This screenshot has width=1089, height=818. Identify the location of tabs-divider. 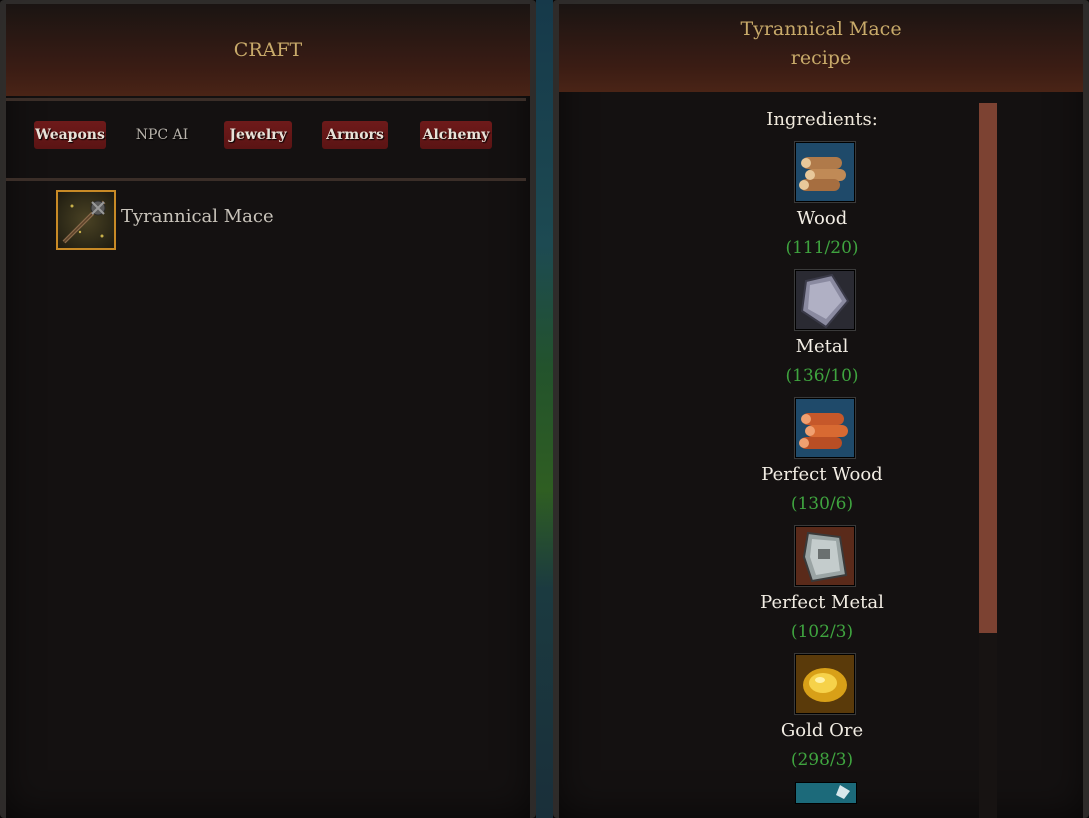
(266, 179).